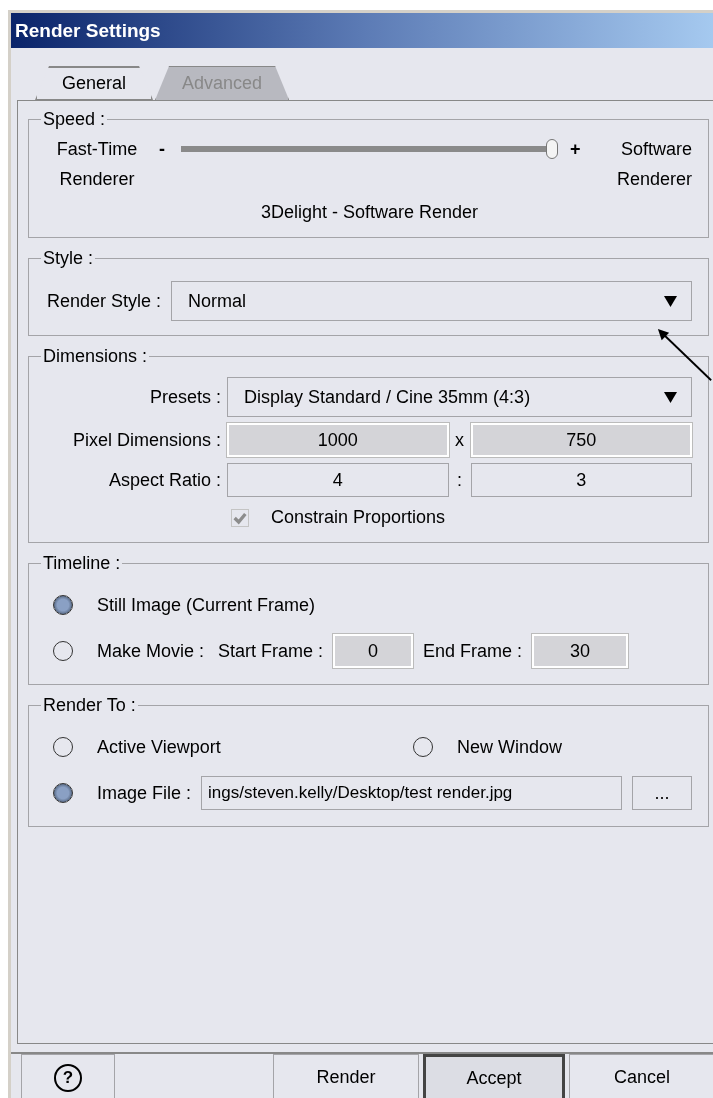 The image size is (713, 1098). What do you see at coordinates (494, 1076) in the screenshot?
I see `dialog-button: Accept` at bounding box center [494, 1076].